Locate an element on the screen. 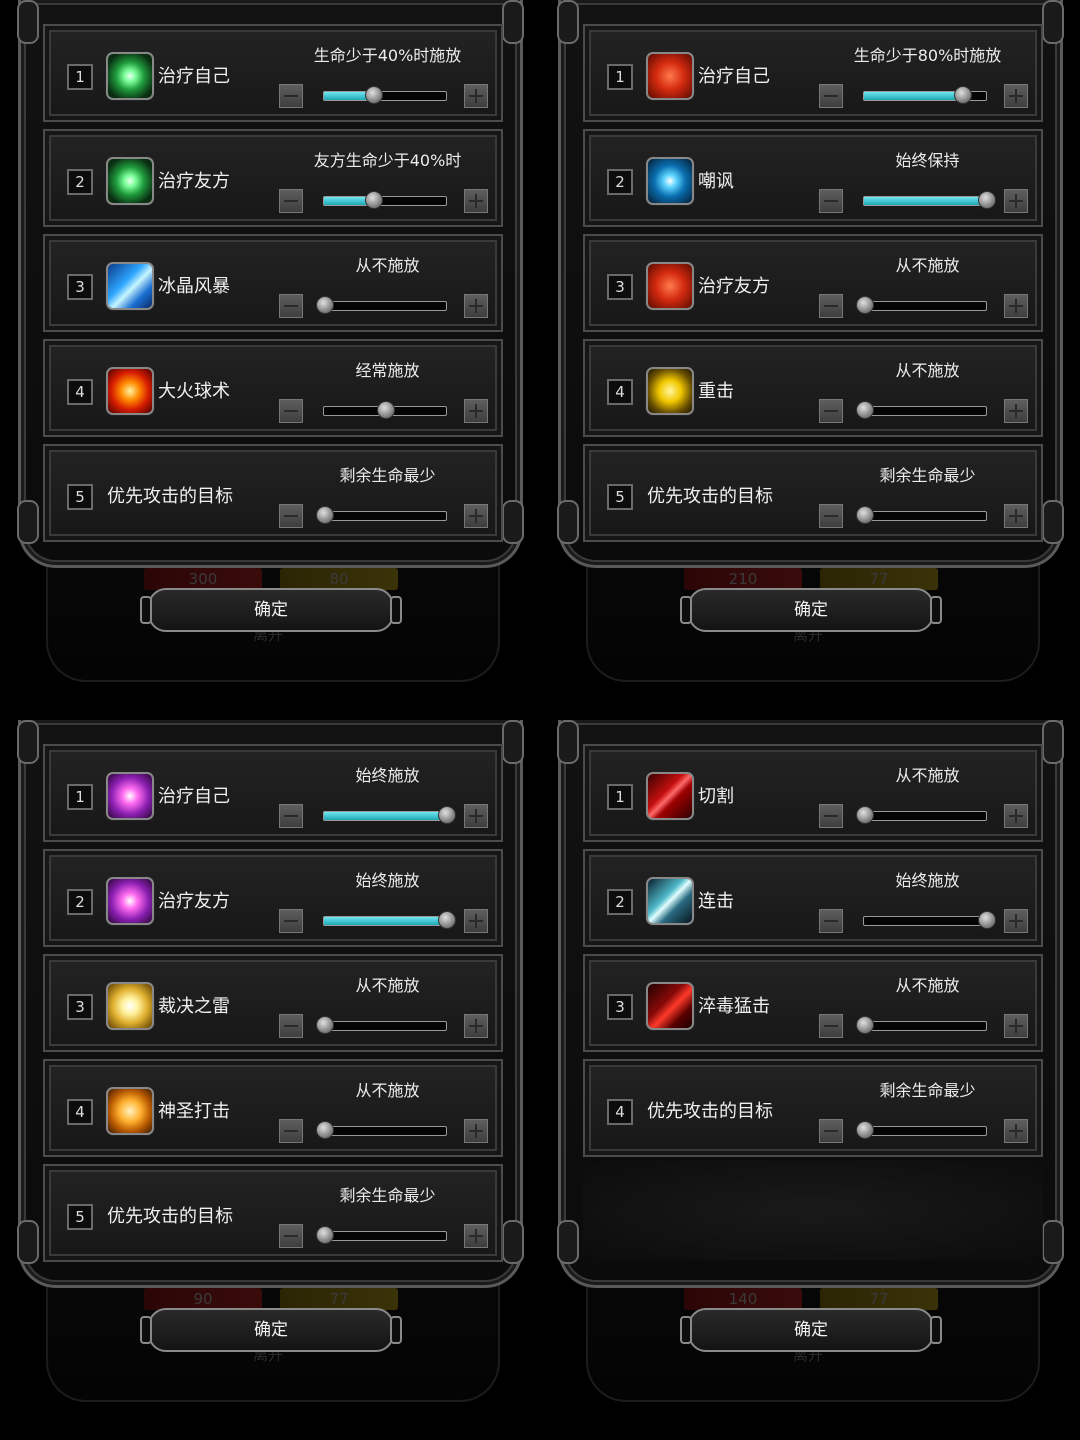 Image resolution: width=1080 pixels, height=1440 pixels. combo-strike-icon is located at coordinates (670, 901).